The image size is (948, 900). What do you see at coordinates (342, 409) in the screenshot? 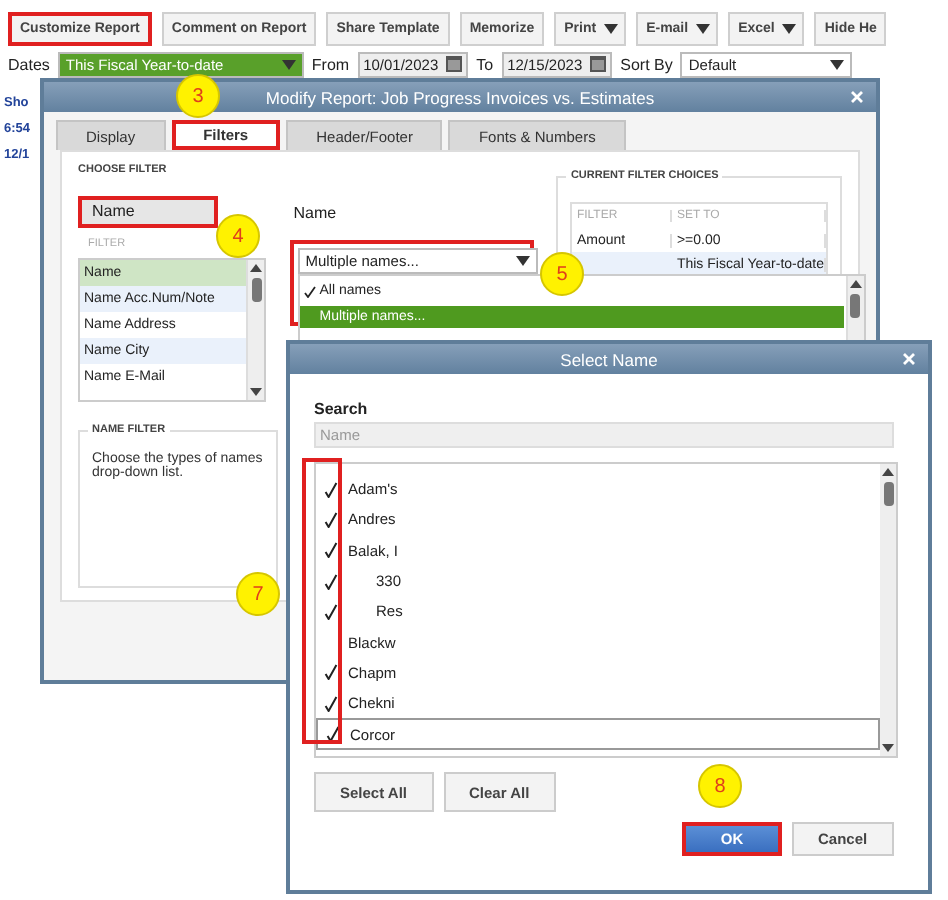
I see `search-label: Search` at bounding box center [342, 409].